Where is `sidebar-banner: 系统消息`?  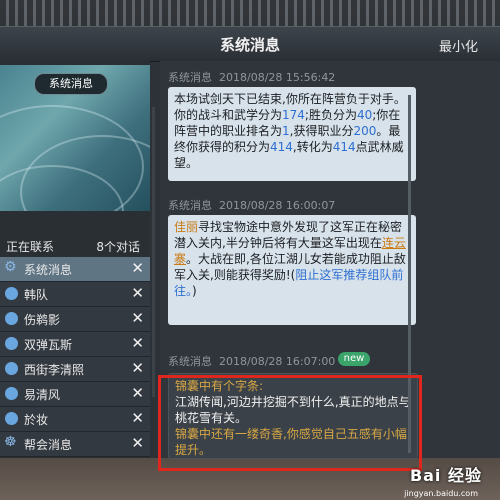
sidebar-banner: 系统消息 is located at coordinates (75, 138).